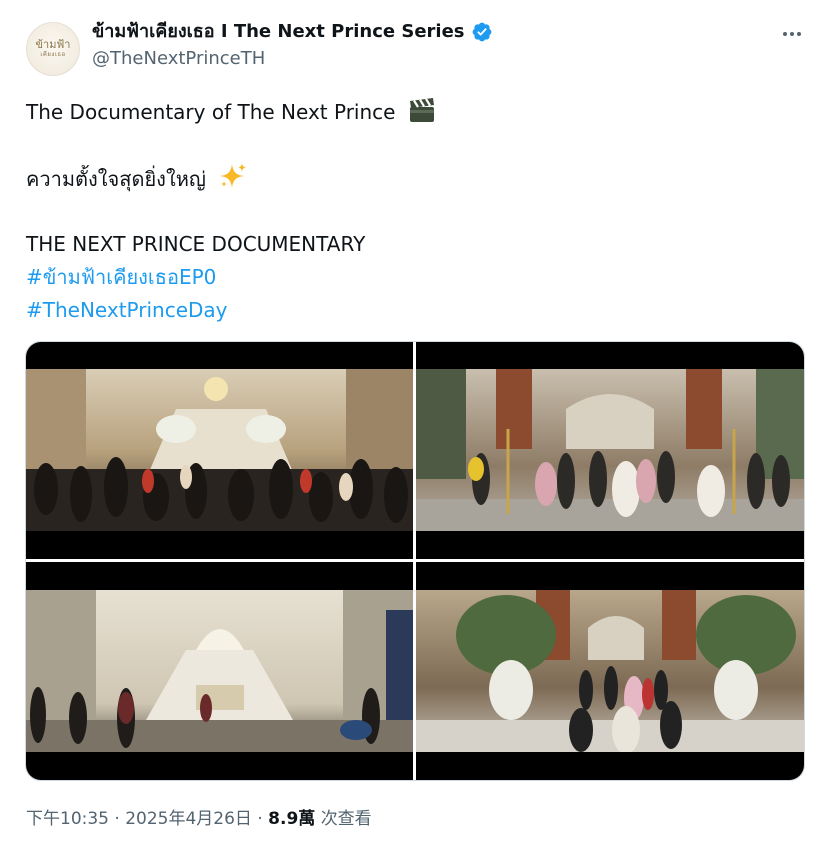 This screenshot has height=841, width=826. I want to click on tweet-date: 2025年4月26日, so click(188, 819).